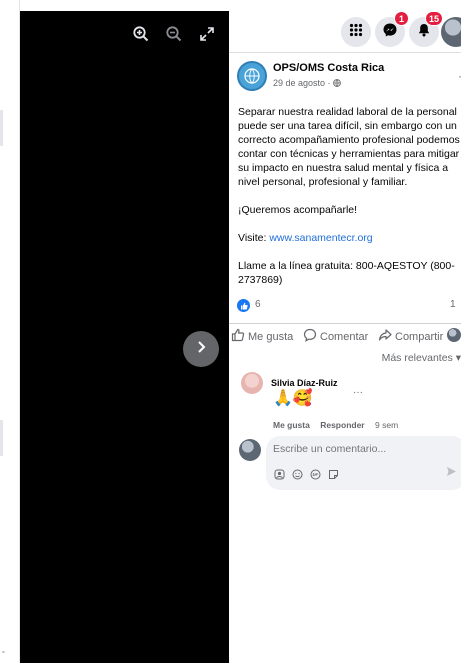 The image size is (461, 663). What do you see at coordinates (271, 336) in the screenshot?
I see `like-label: Me gusta` at bounding box center [271, 336].